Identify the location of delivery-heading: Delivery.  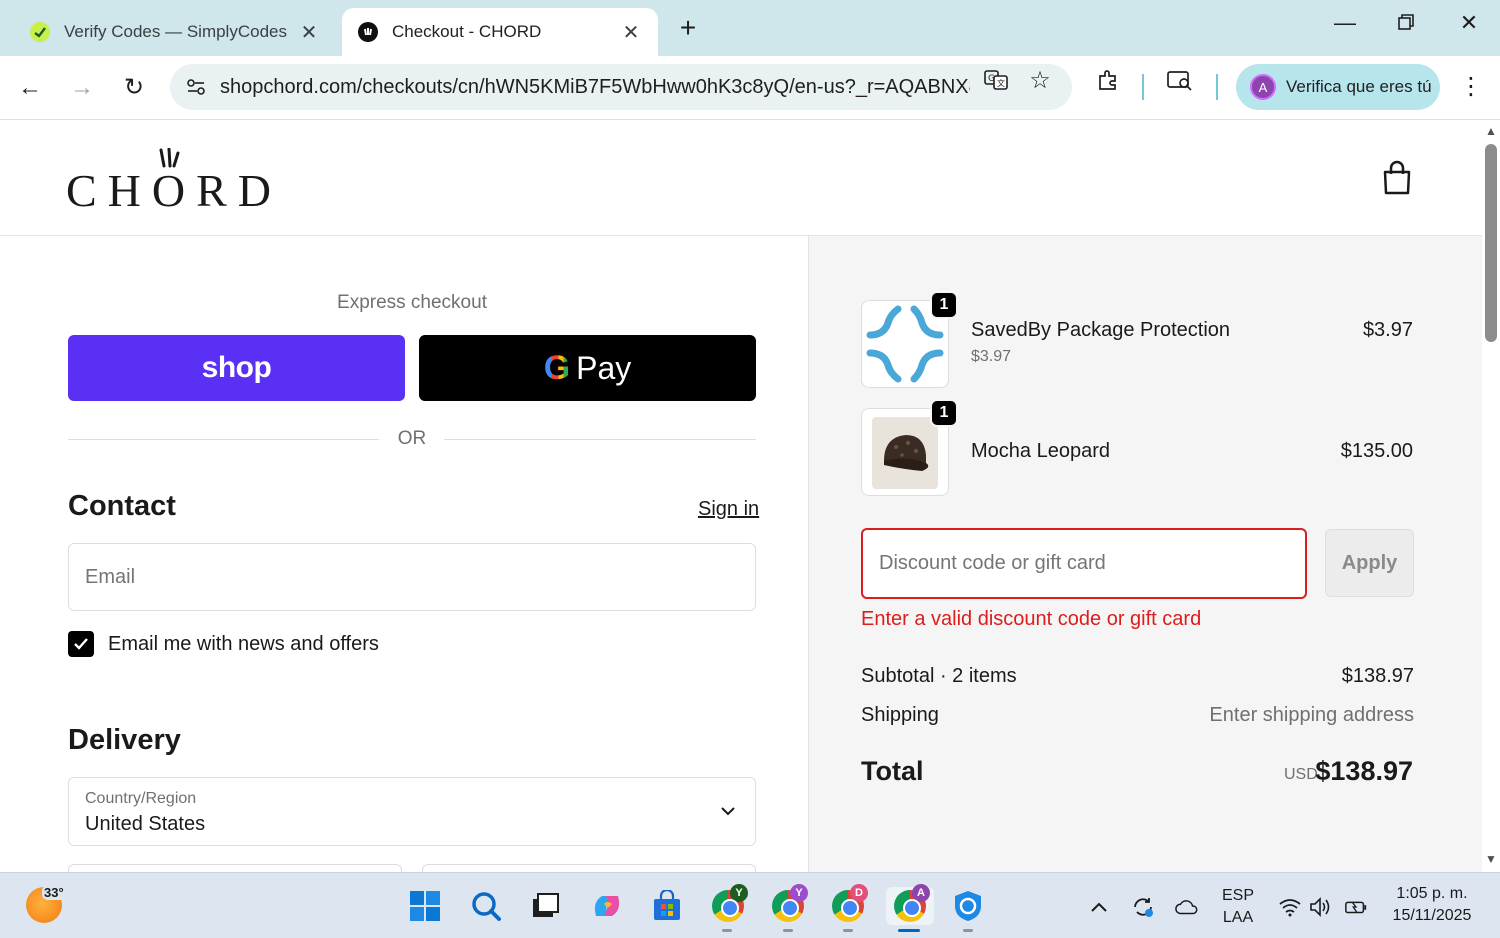
(124, 740).